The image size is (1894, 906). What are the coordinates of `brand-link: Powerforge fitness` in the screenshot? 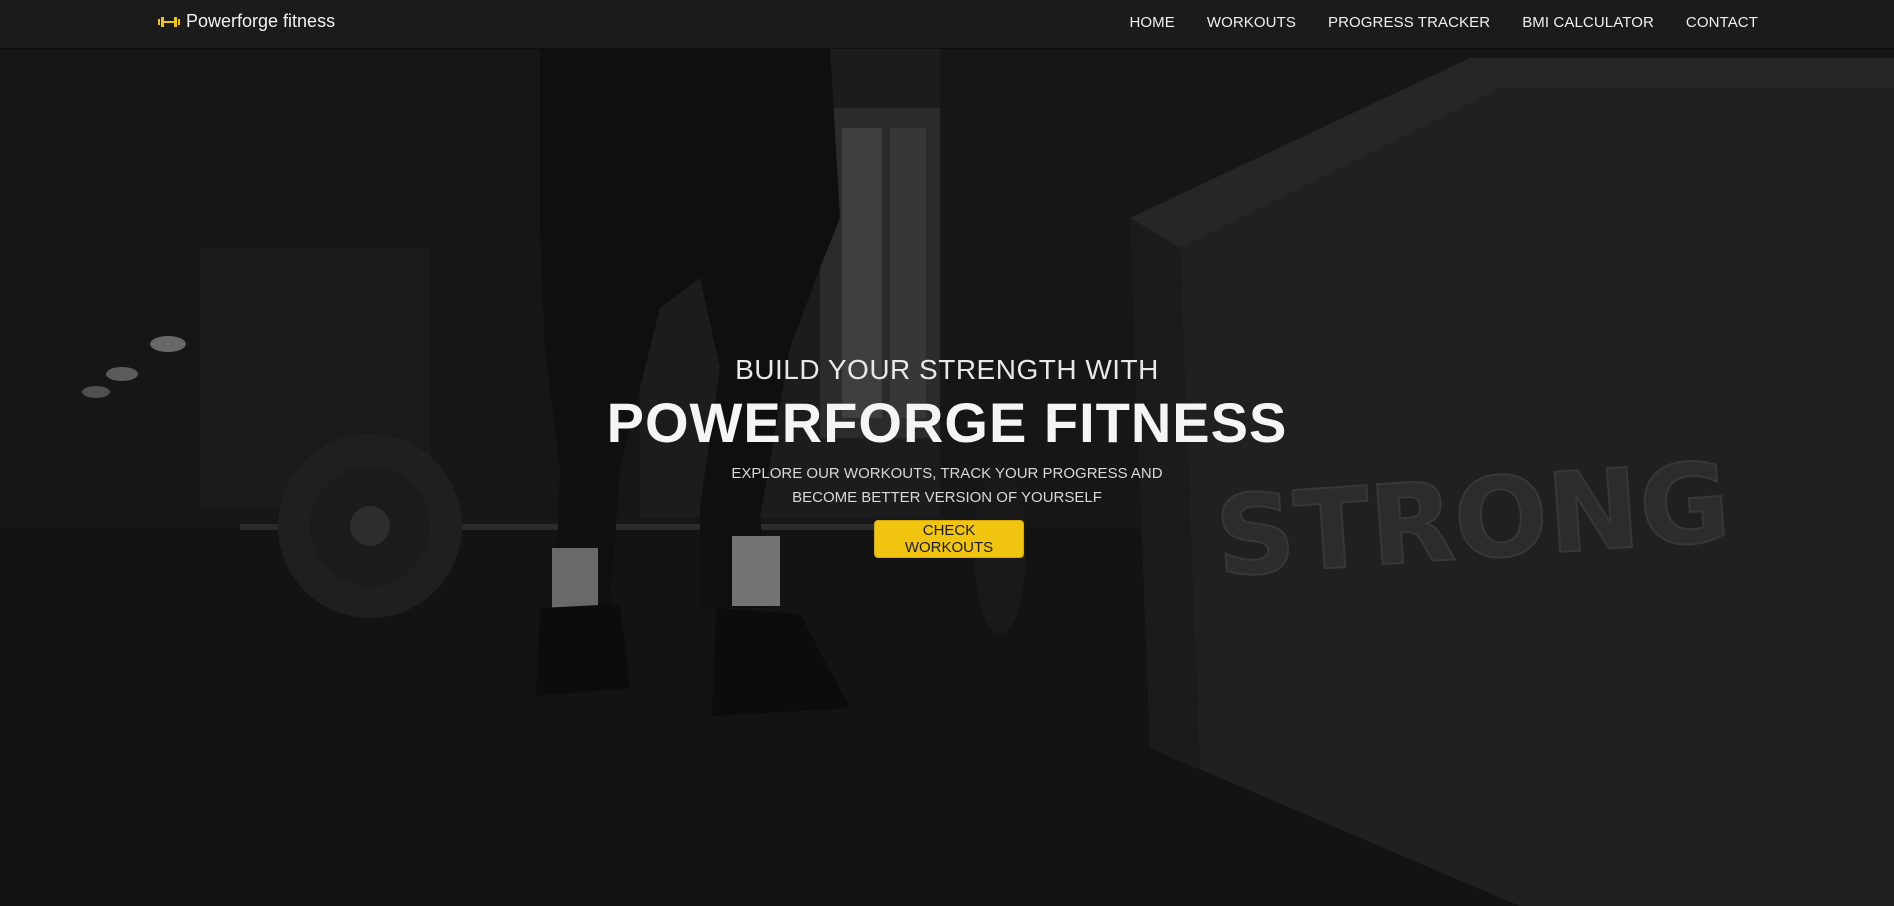 It's located at (246, 21).